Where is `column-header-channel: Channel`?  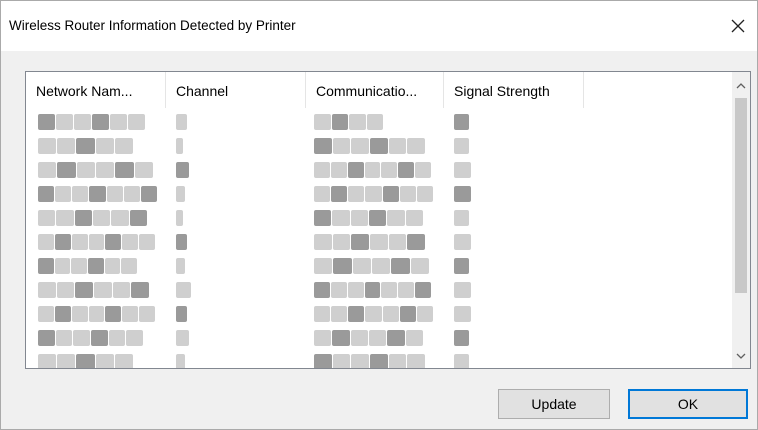 column-header-channel: Channel is located at coordinates (236, 90).